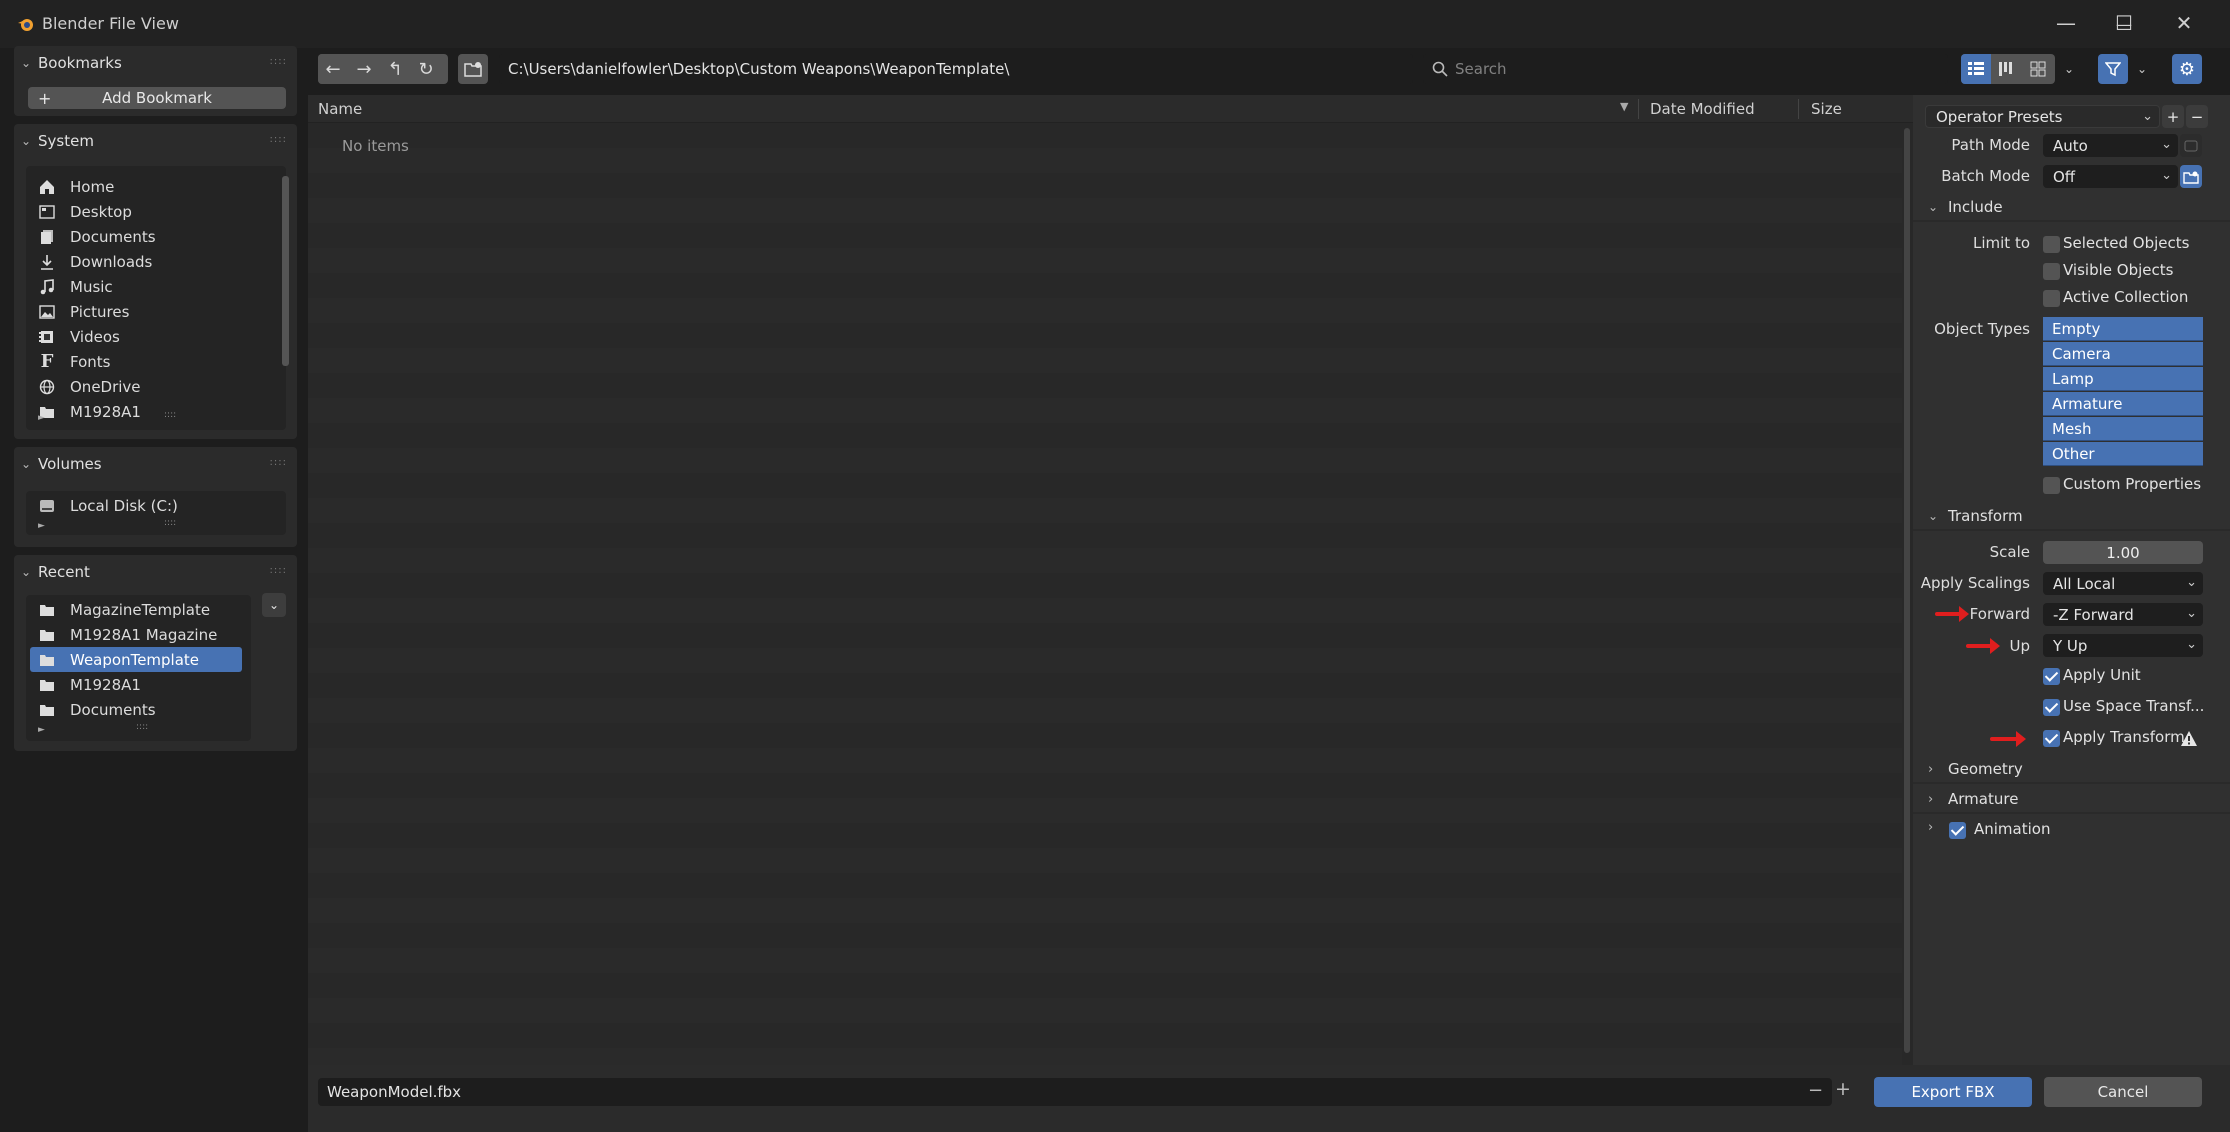 The image size is (2230, 1132). I want to click on settings-toggle-button: ⚙, so click(2187, 69).